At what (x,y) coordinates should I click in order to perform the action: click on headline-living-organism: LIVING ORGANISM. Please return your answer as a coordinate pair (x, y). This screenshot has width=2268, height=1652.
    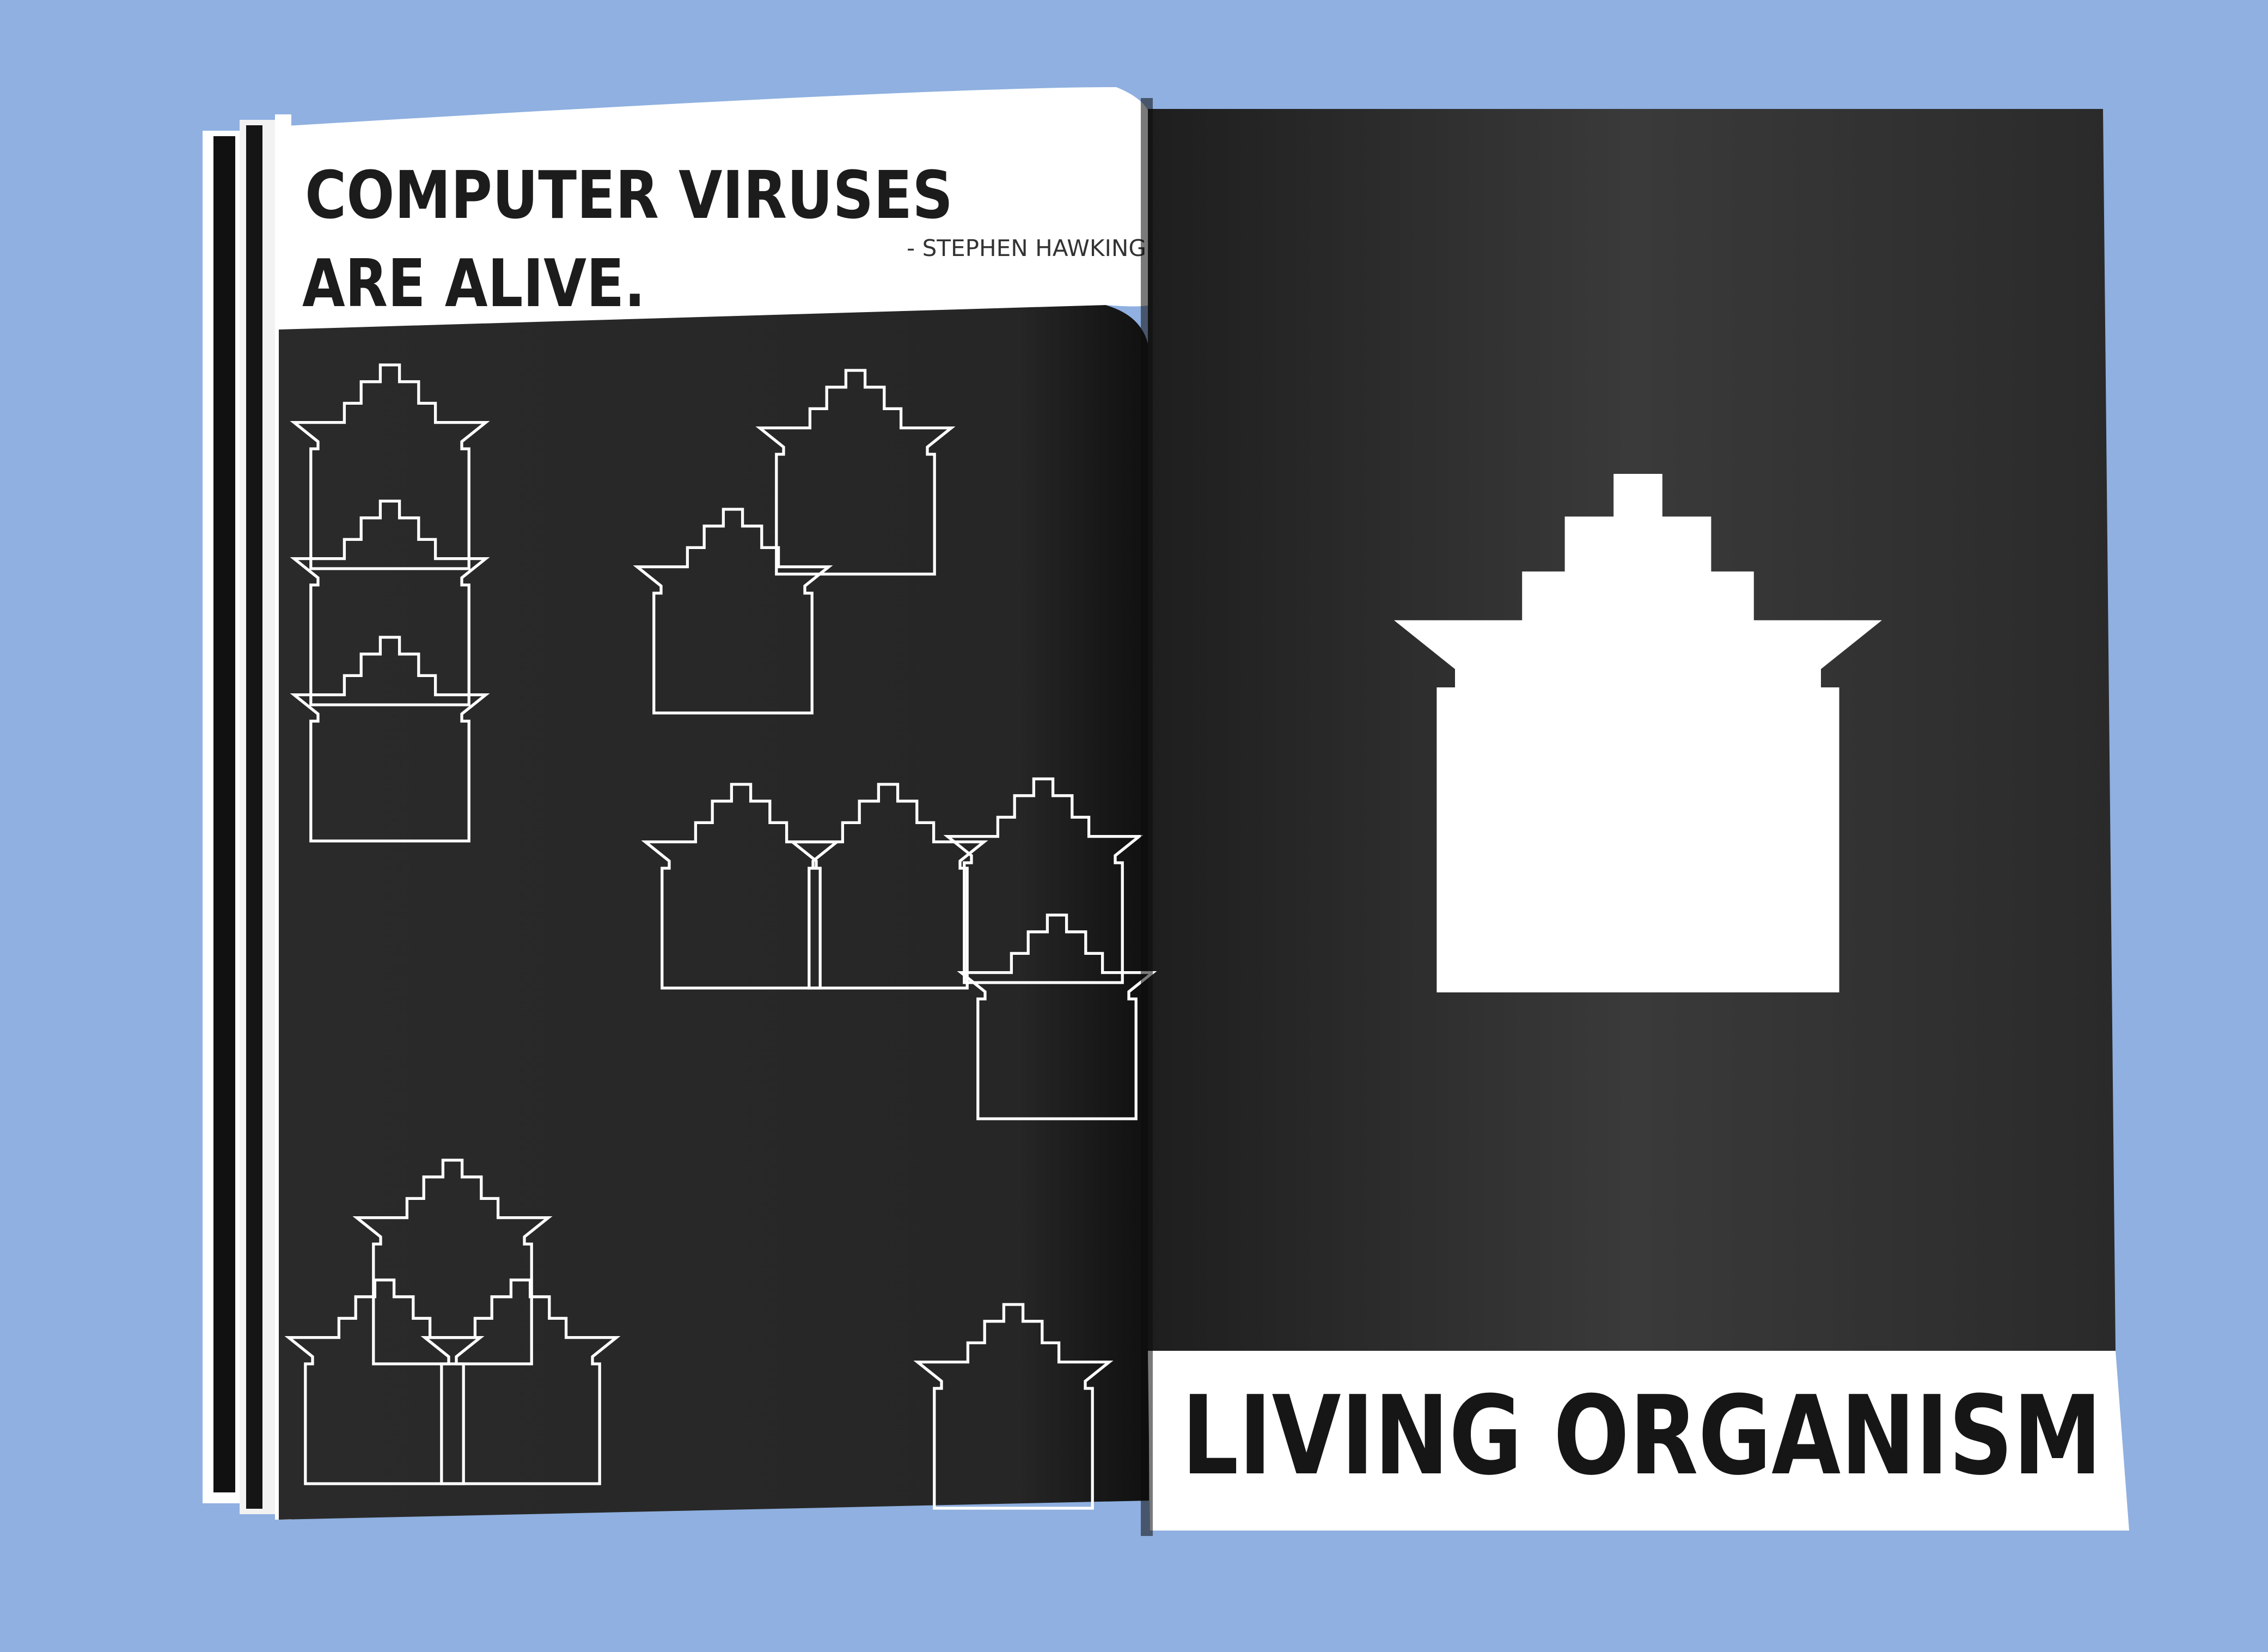
    Looking at the image, I should click on (1642, 1436).